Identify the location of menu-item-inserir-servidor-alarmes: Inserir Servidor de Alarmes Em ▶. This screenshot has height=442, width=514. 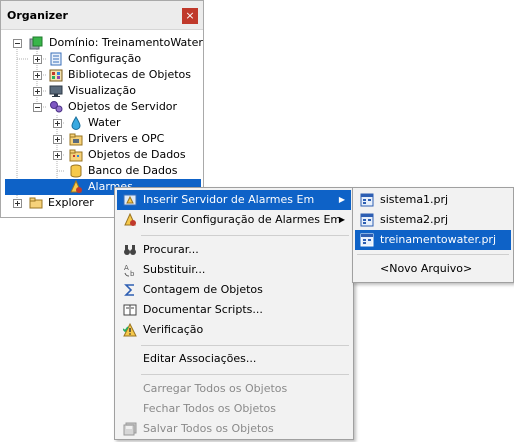
(234, 200).